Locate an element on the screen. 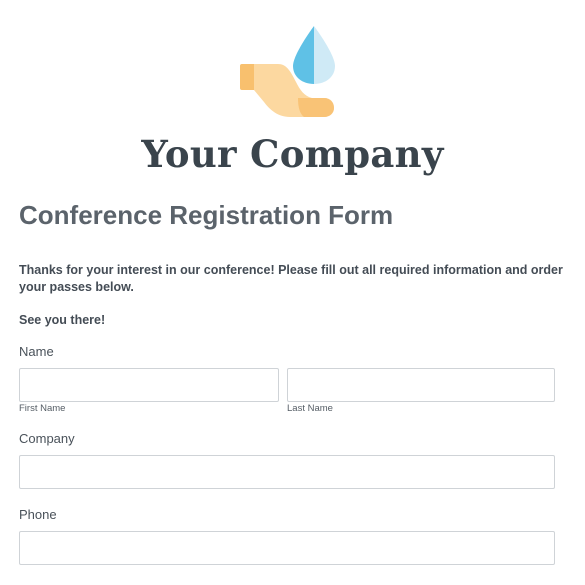  first-name-sublabel: First Name is located at coordinates (42, 408).